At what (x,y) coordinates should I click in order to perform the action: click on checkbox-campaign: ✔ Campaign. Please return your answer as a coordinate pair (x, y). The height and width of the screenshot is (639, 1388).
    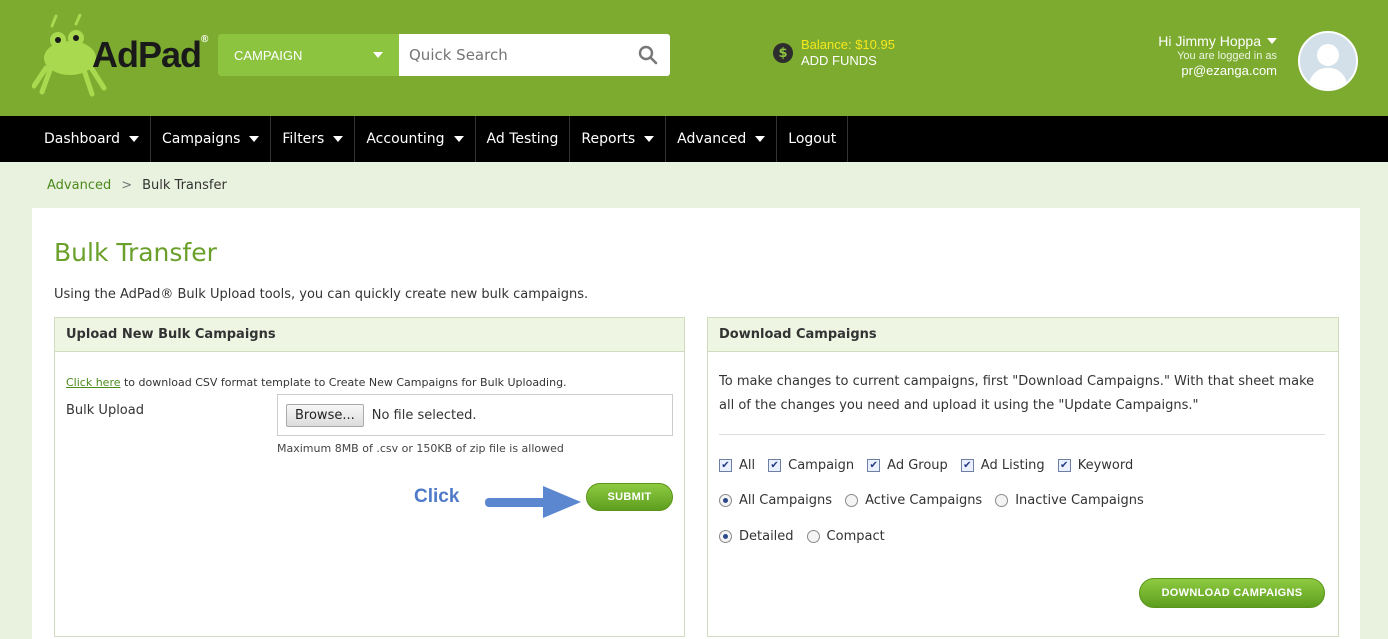
    Looking at the image, I should click on (811, 465).